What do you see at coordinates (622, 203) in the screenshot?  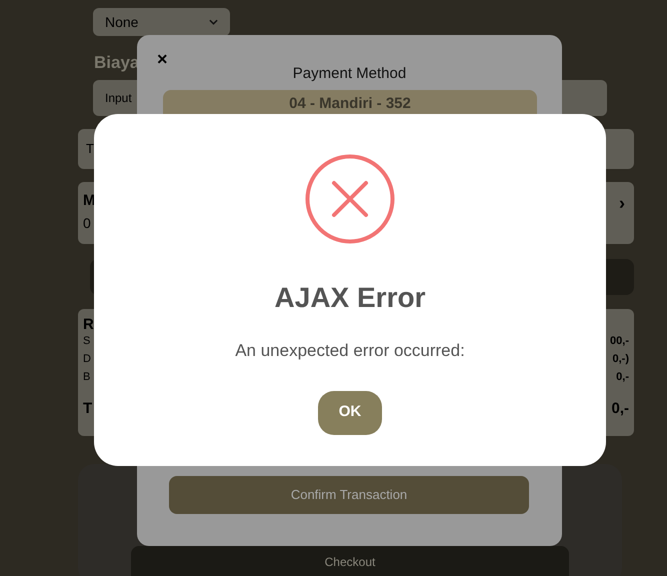 I see `chevron-text: ›` at bounding box center [622, 203].